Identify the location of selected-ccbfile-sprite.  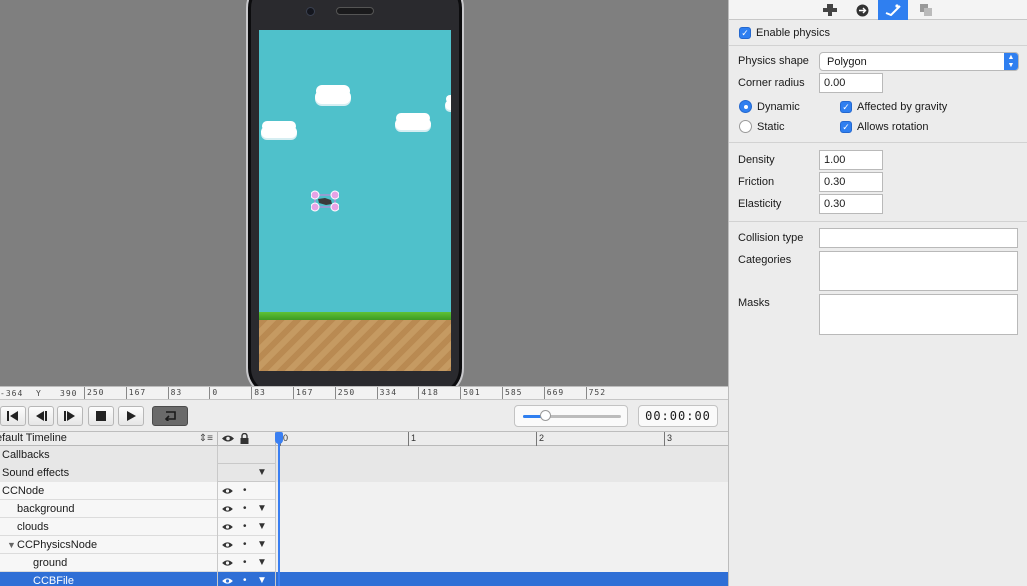
(325, 201).